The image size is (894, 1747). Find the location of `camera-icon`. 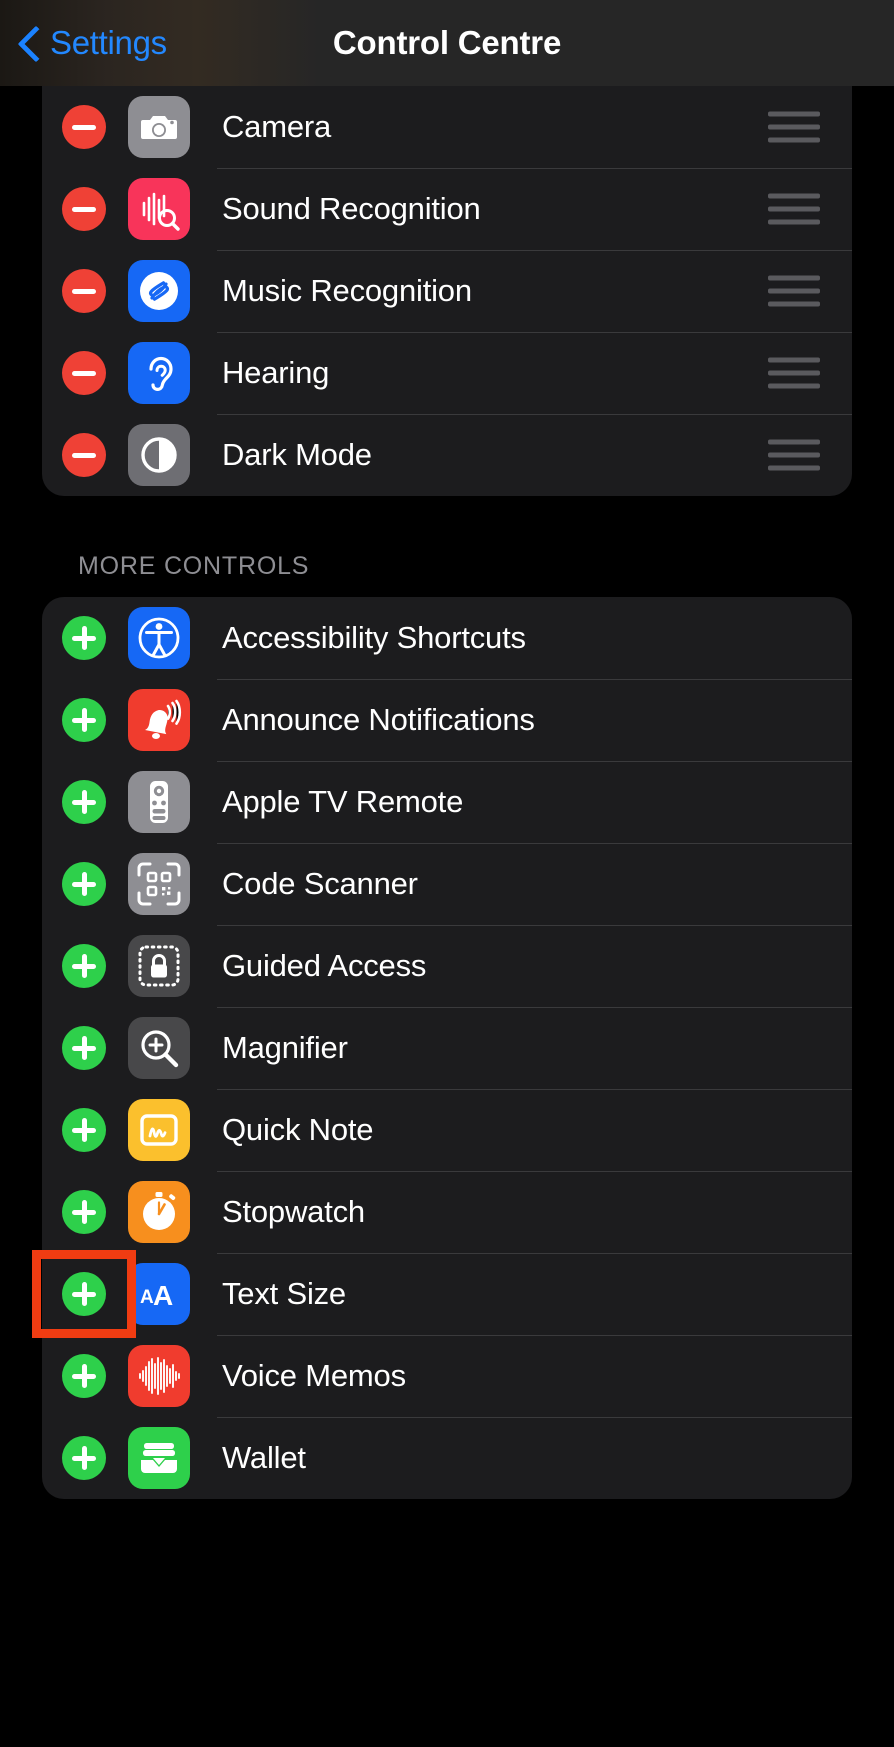

camera-icon is located at coordinates (159, 127).